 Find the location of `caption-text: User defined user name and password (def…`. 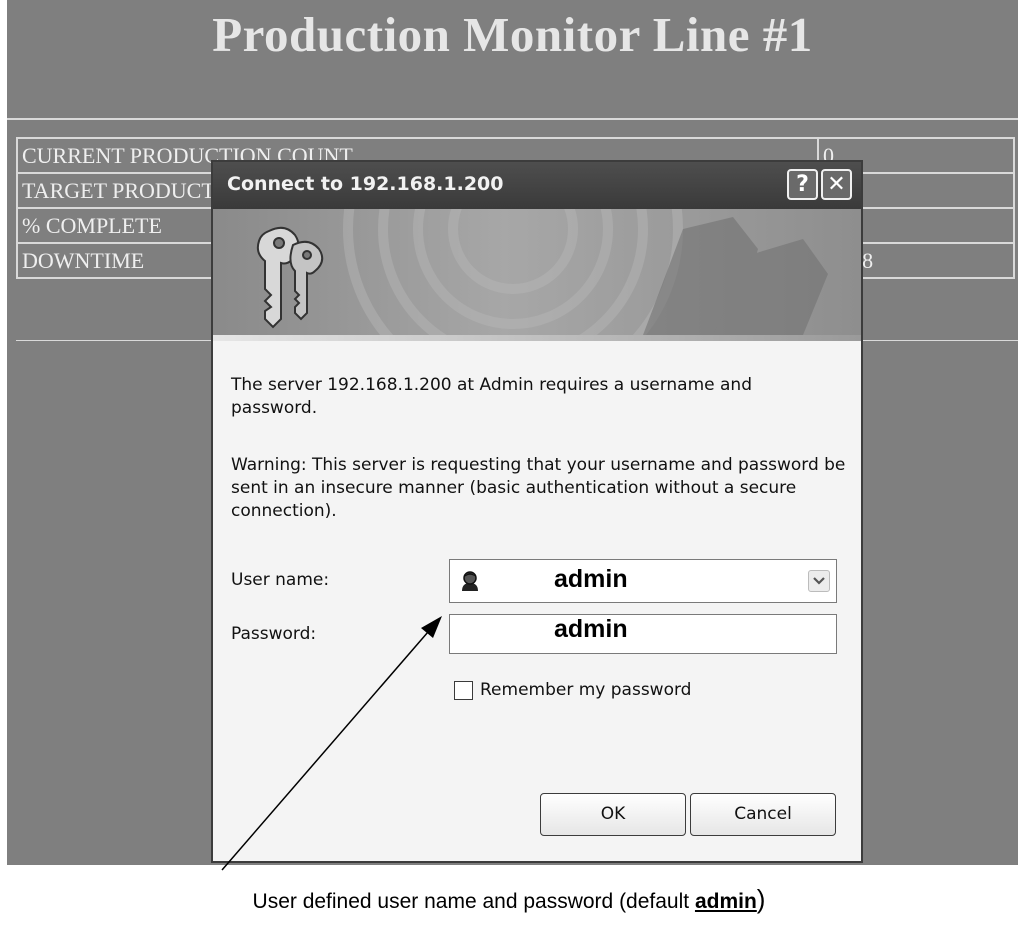

caption-text: User defined user name and password (def… is located at coordinates (473, 901).